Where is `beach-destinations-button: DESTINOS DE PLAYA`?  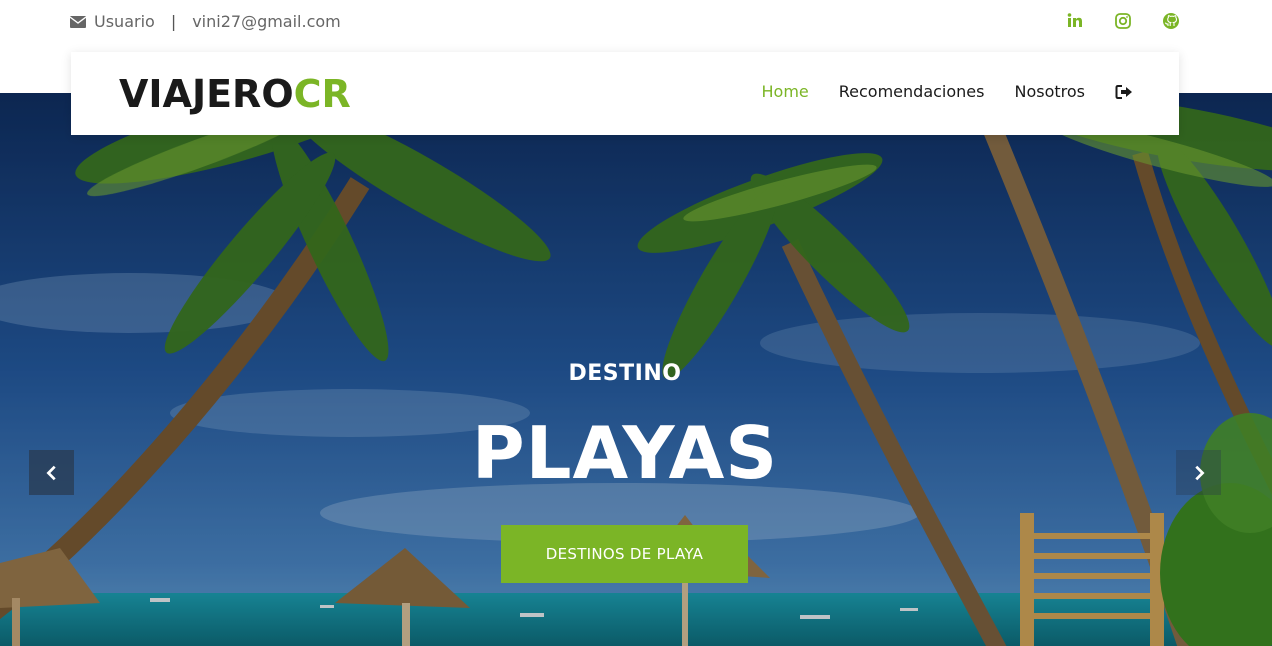 beach-destinations-button: DESTINOS DE PLAYA is located at coordinates (624, 554).